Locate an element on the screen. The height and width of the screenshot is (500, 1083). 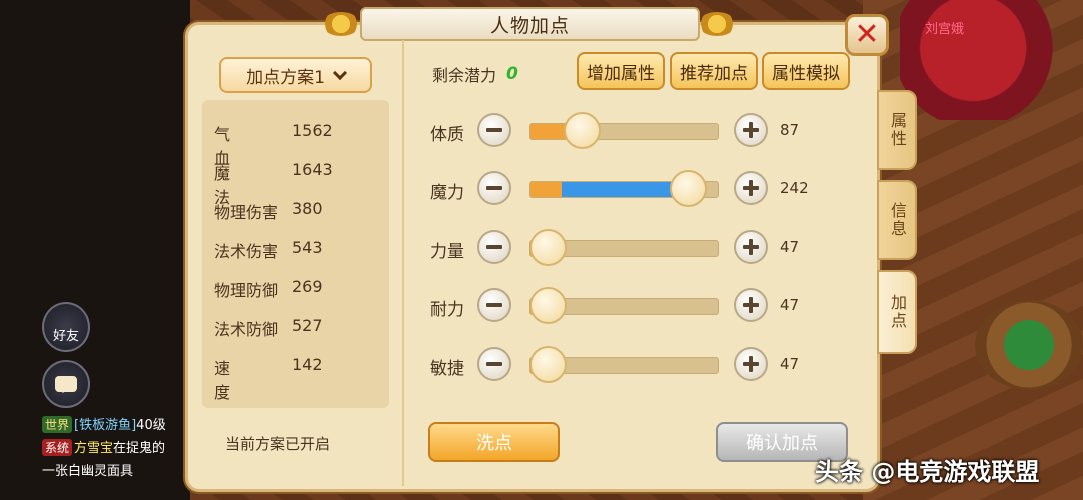
attribute-row: 耐力 47 is located at coordinates (620, 306).